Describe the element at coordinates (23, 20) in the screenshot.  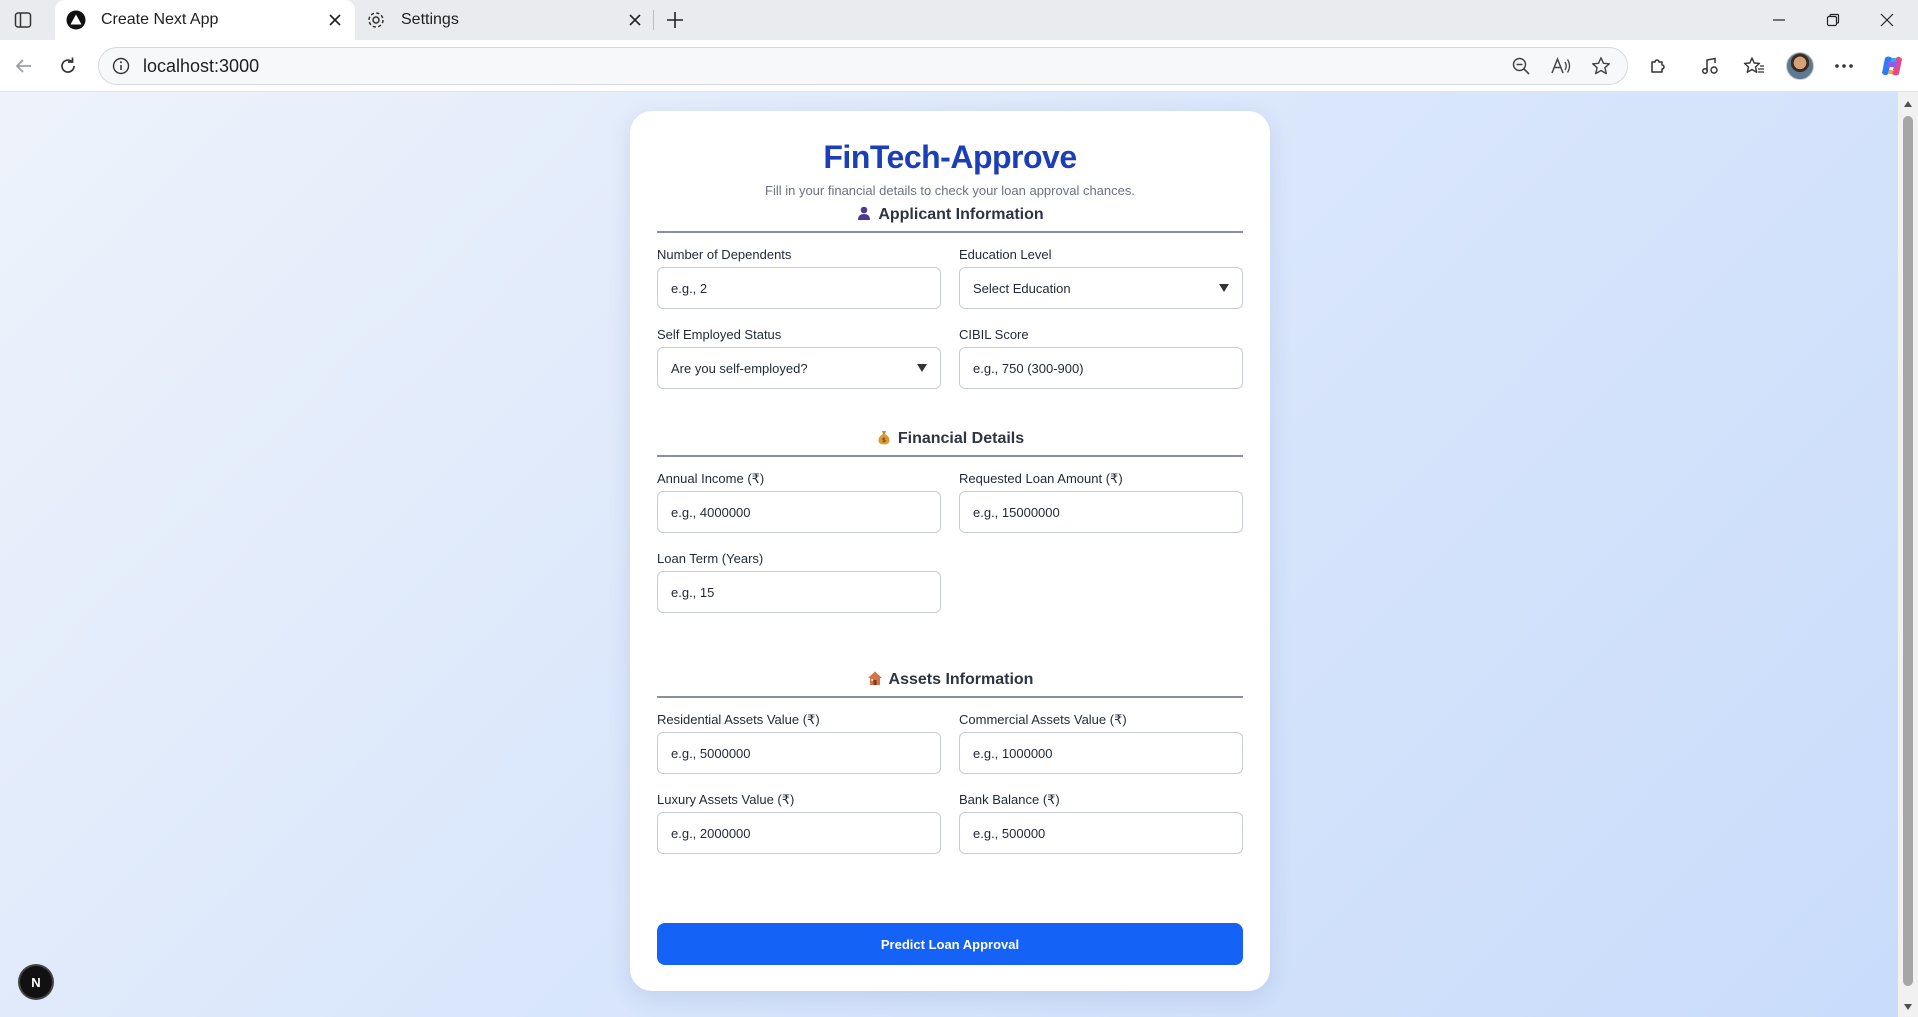
I see `sidebar-toggle-button` at that location.